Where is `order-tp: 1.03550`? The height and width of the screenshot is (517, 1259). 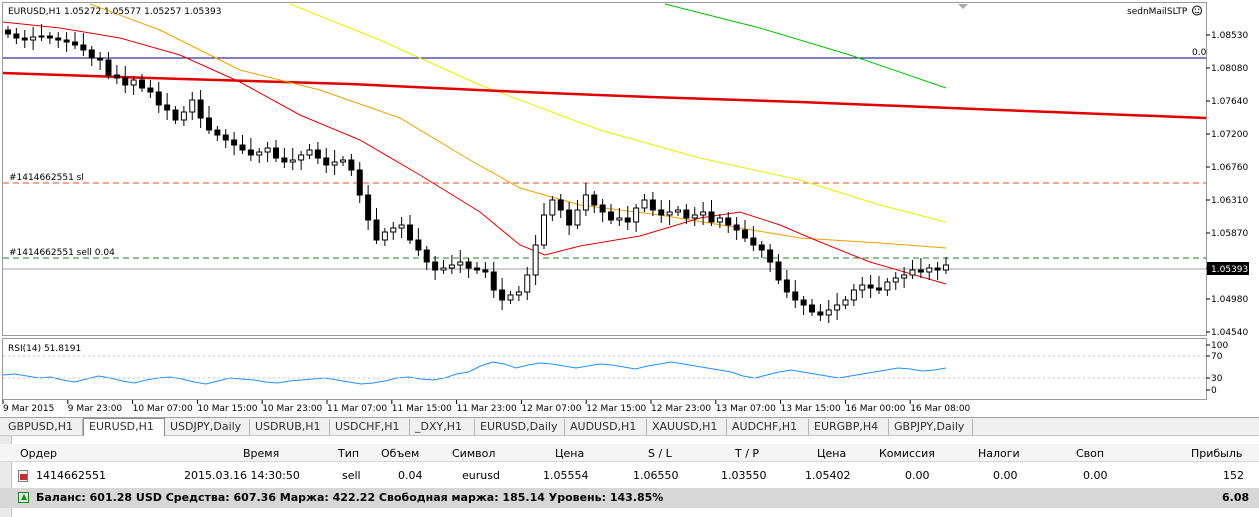
order-tp: 1.03550 is located at coordinates (744, 475).